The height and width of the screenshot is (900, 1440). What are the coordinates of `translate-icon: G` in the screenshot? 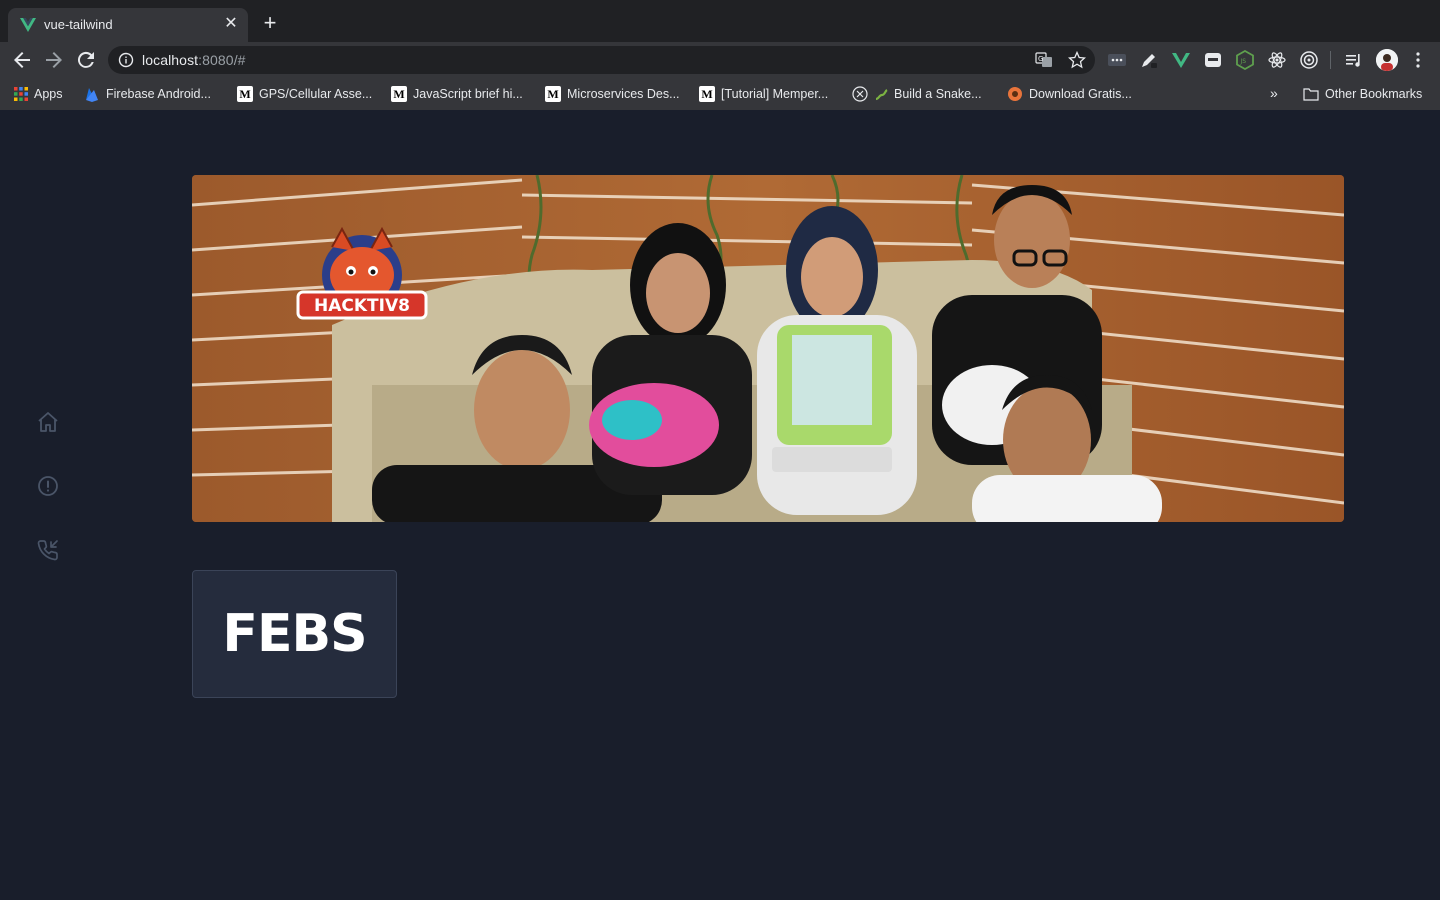 It's located at (1044, 60).